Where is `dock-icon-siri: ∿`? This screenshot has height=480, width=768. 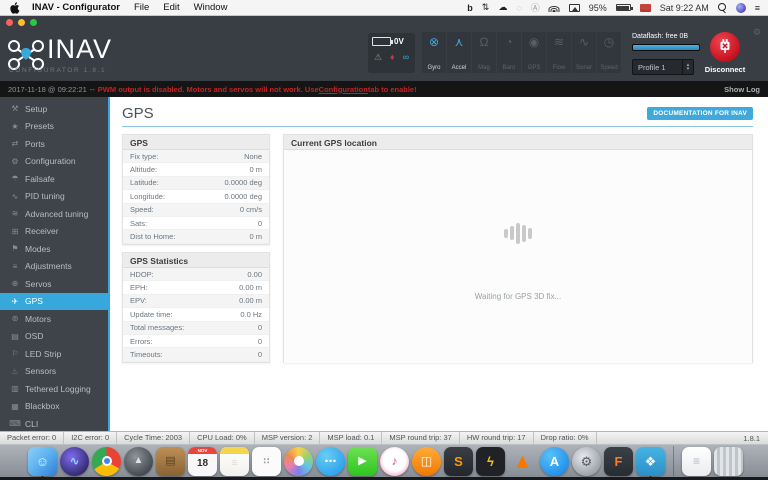
dock-icon-siri: ∿ is located at coordinates (74, 461).